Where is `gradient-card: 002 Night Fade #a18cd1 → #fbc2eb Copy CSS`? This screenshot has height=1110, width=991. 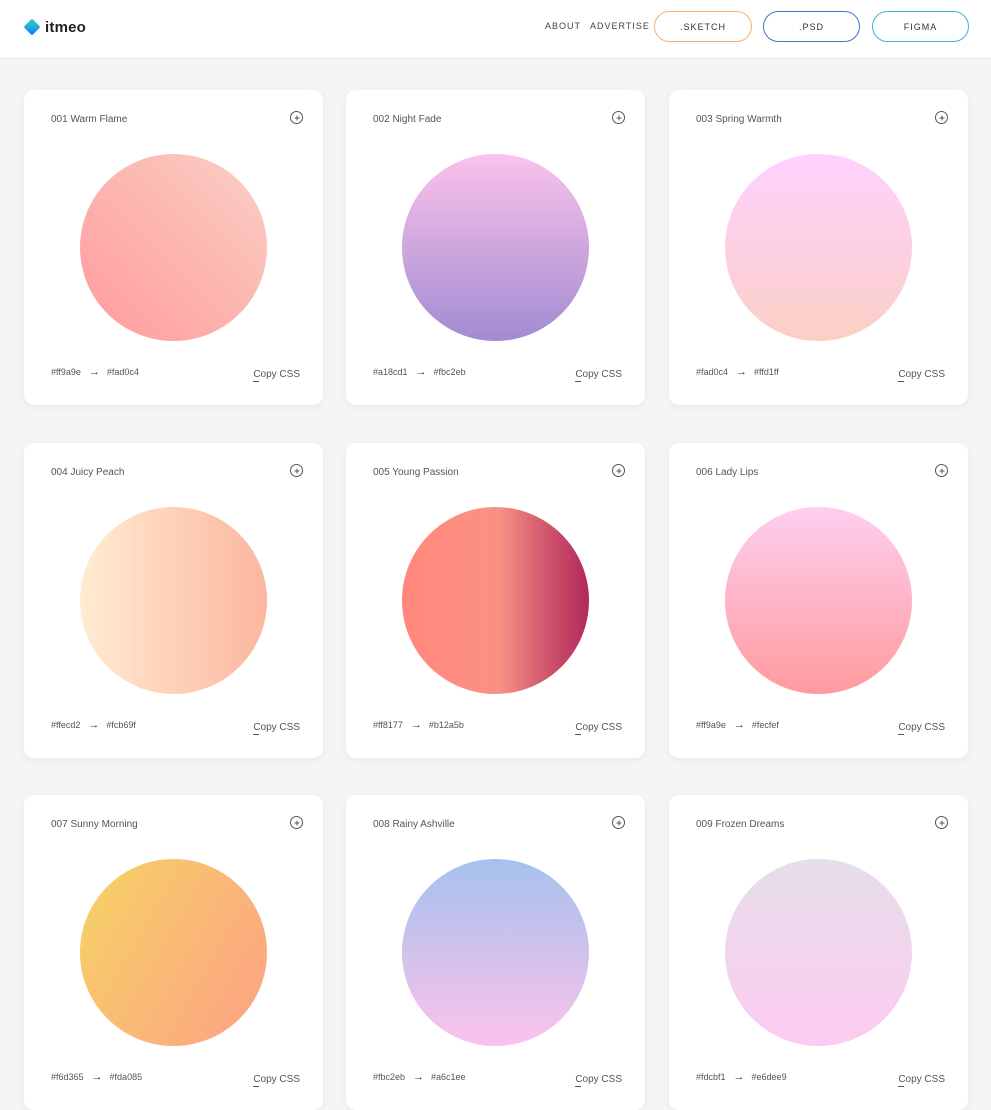 gradient-card: 002 Night Fade #a18cd1 → #fbc2eb Copy CSS is located at coordinates (495, 247).